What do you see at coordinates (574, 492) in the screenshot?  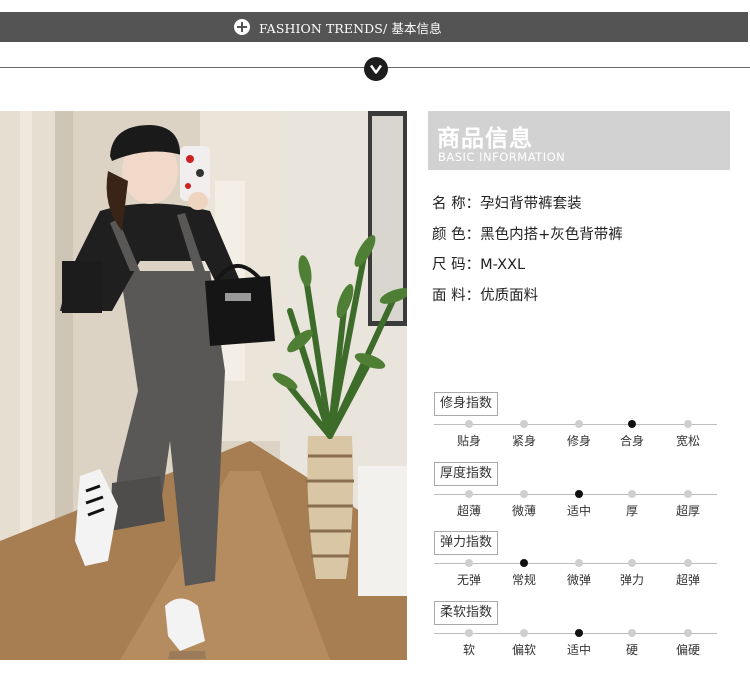 I see `scale-1: 厚度指数超薄 微薄 适中 厚 超厚` at bounding box center [574, 492].